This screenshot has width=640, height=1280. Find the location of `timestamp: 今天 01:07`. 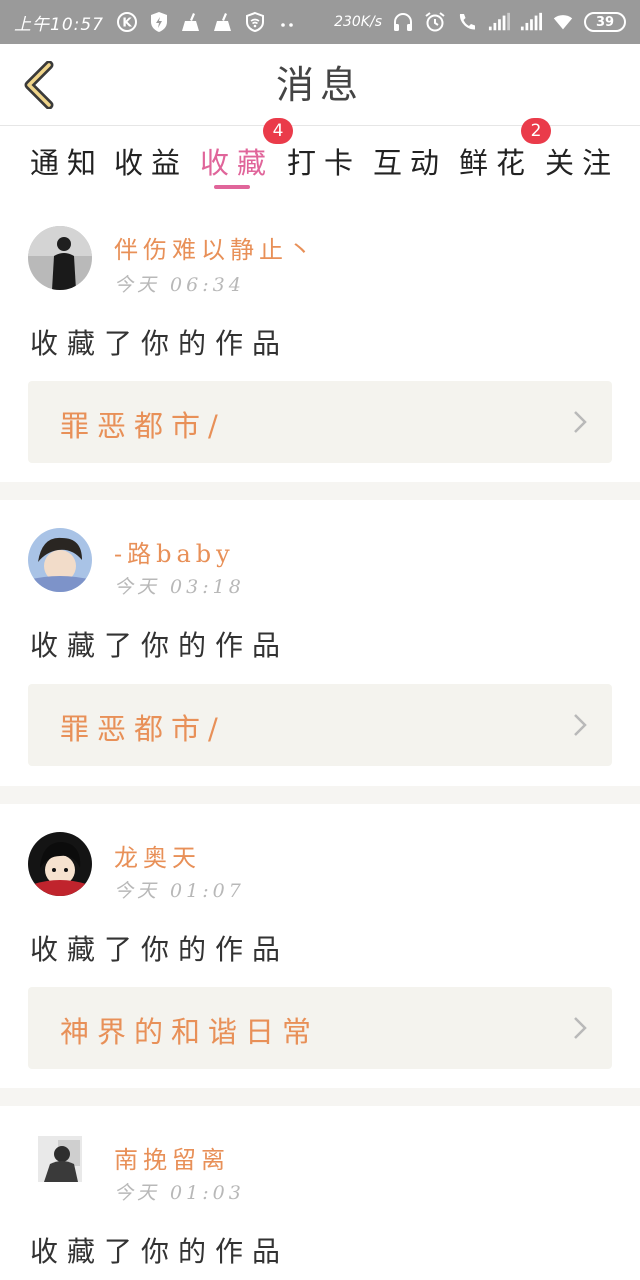

timestamp: 今天 01:07 is located at coordinates (179, 891).